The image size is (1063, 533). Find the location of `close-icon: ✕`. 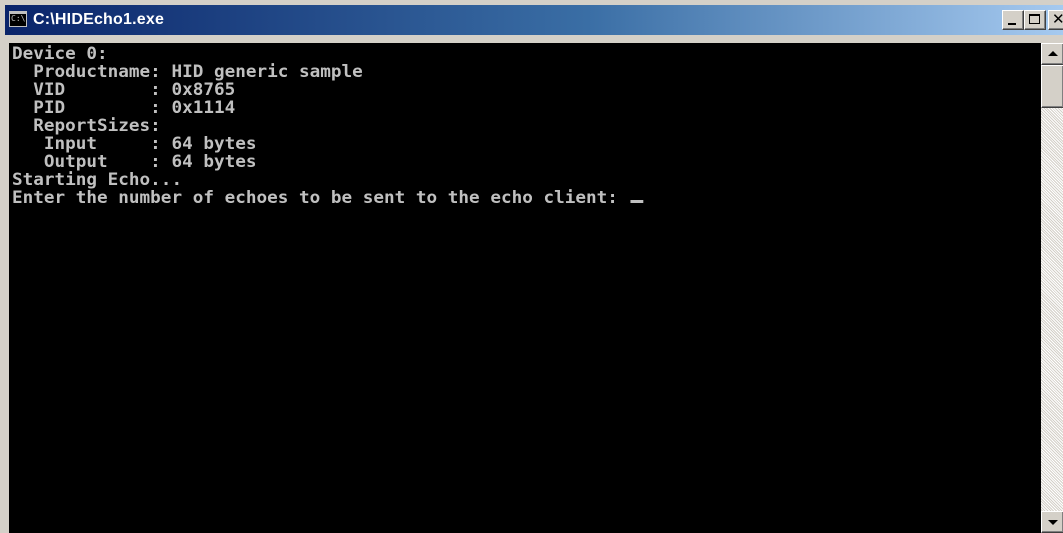

close-icon: ✕ is located at coordinates (1057, 19).